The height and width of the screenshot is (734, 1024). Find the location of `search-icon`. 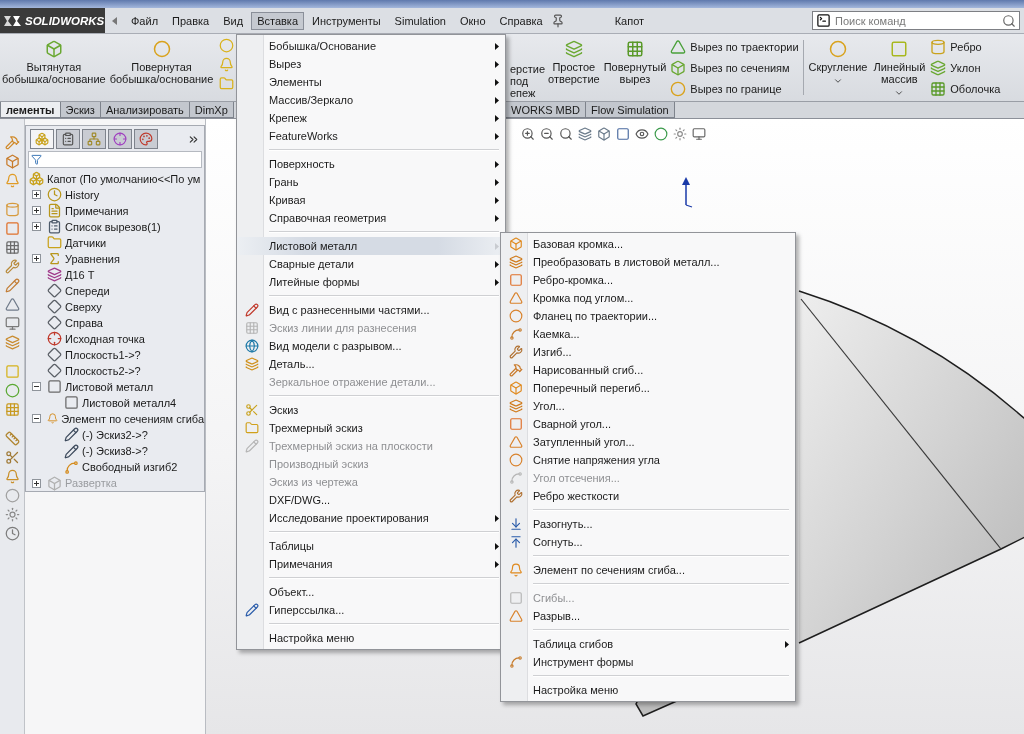

search-icon is located at coordinates (1009, 20).